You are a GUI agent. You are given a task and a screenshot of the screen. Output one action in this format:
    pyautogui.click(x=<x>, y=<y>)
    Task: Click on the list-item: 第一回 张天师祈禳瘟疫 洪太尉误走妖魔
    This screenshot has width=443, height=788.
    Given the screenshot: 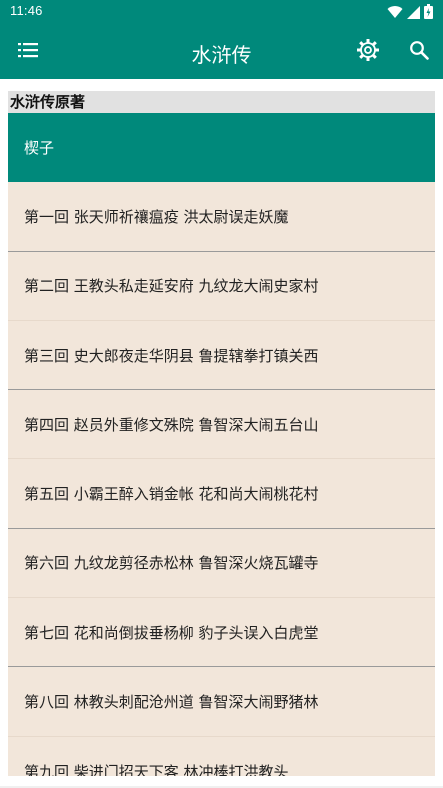 What is the action you would take?
    pyautogui.click(x=221, y=217)
    